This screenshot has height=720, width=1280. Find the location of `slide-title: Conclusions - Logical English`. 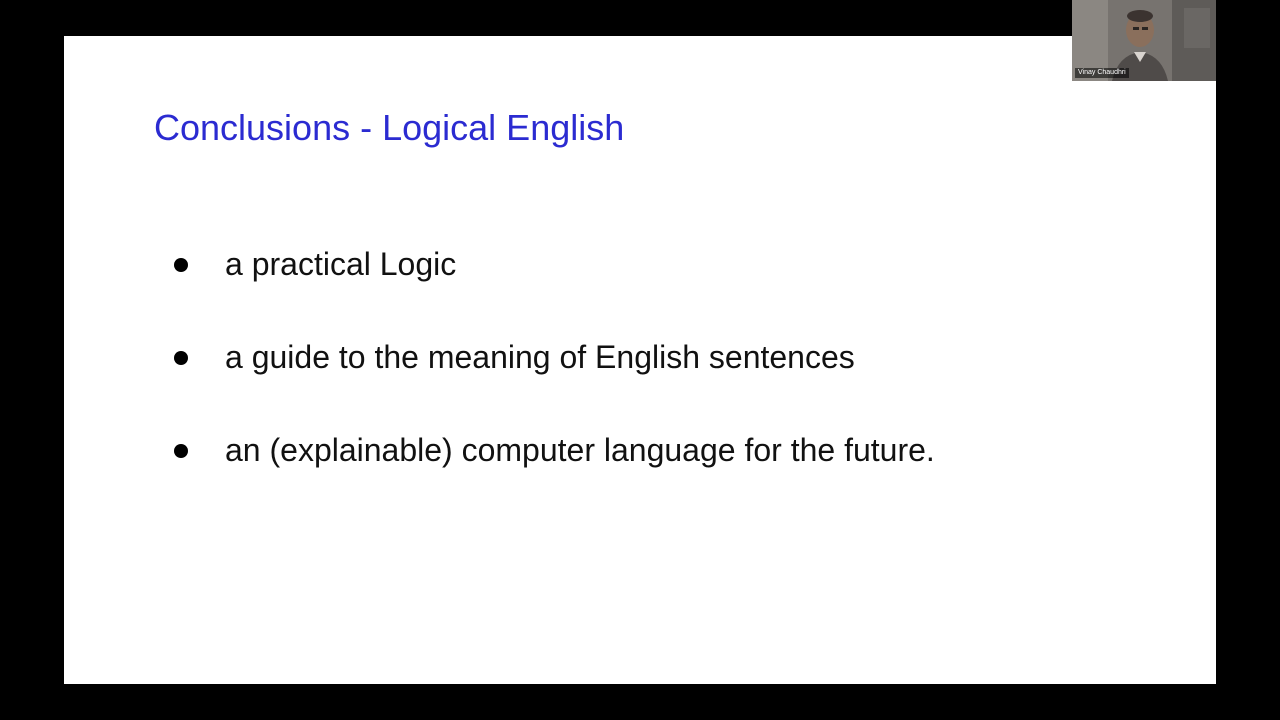

slide-title: Conclusions - Logical English is located at coordinates (389, 127).